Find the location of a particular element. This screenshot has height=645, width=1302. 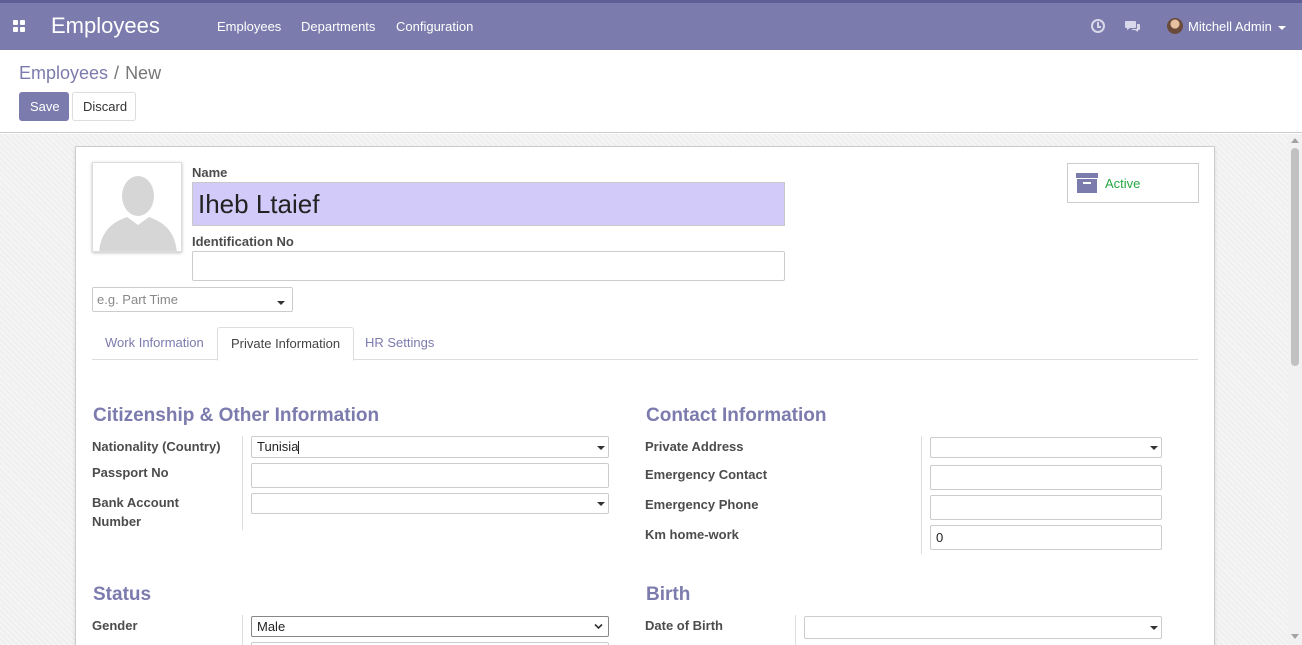

bank-account-label-line1: Bank Account is located at coordinates (135, 502).